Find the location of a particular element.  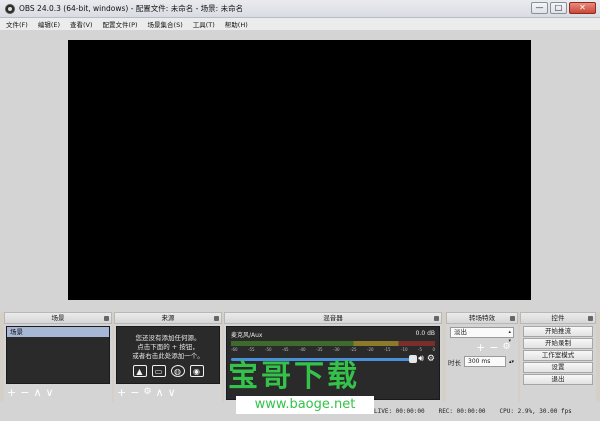

watermark-url: www.baoge.net is located at coordinates (305, 405).